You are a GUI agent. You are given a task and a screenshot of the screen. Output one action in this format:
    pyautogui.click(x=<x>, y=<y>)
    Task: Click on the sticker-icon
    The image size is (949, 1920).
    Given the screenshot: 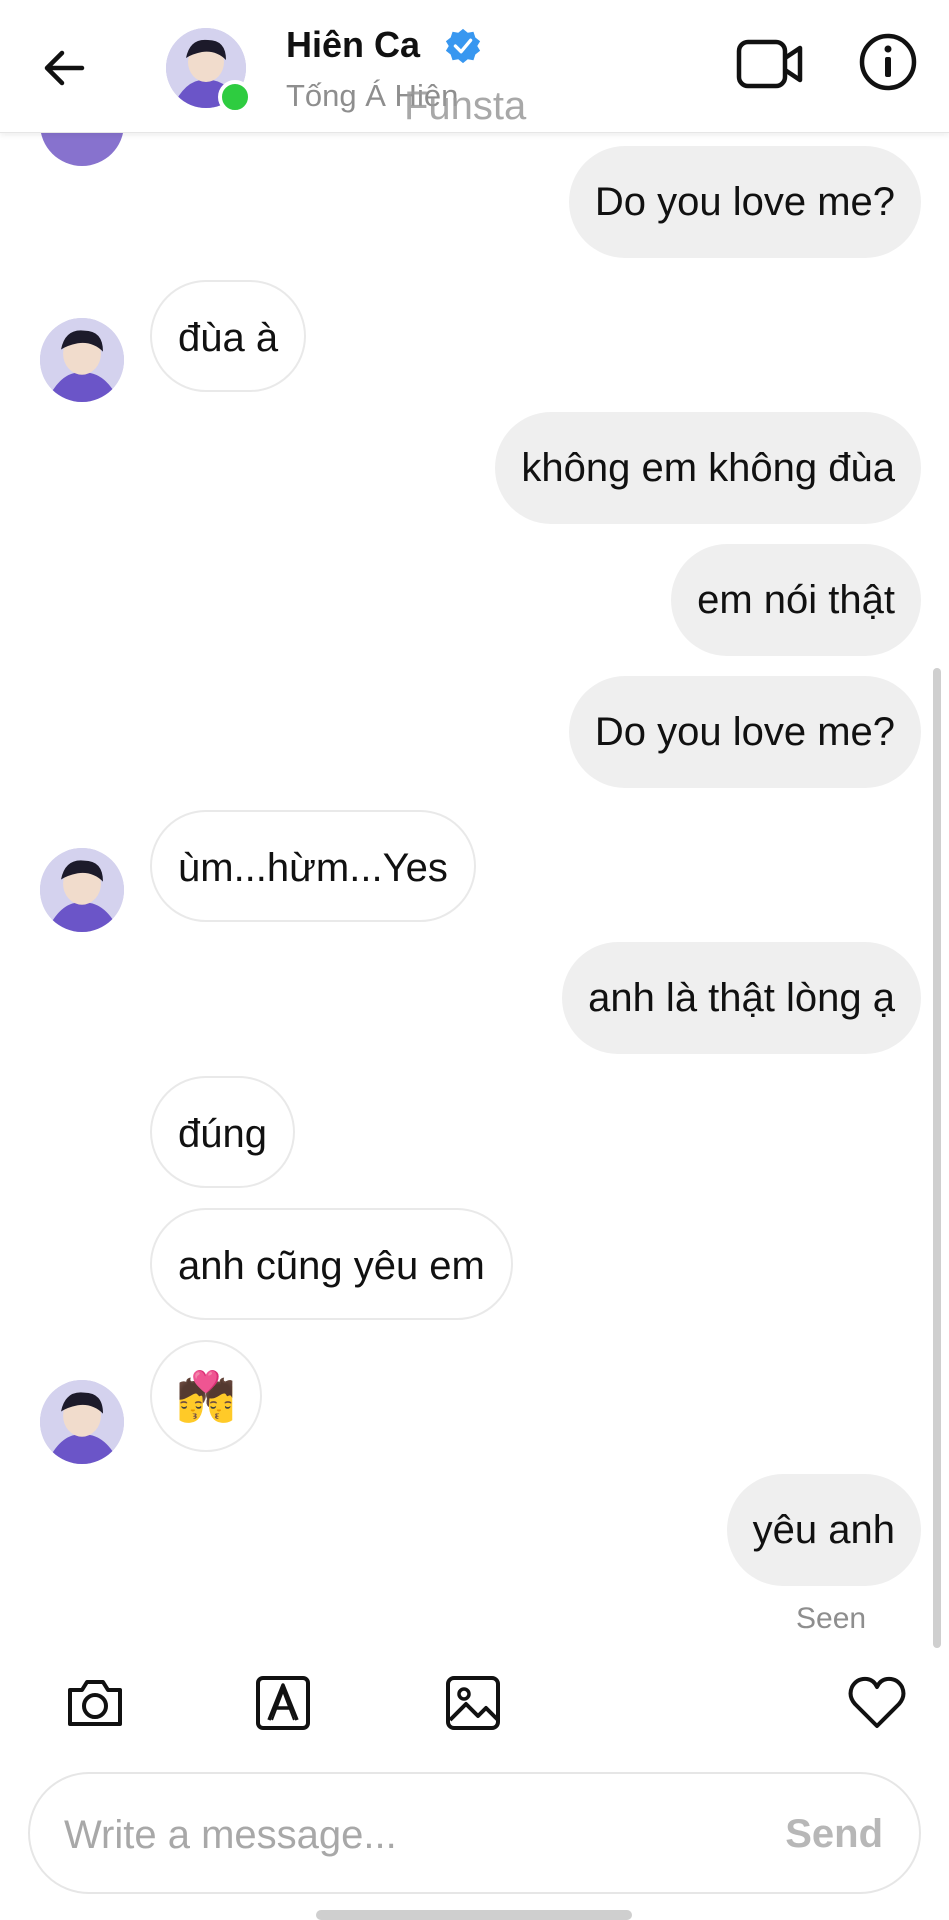 What is the action you would take?
    pyautogui.click(x=283, y=1703)
    